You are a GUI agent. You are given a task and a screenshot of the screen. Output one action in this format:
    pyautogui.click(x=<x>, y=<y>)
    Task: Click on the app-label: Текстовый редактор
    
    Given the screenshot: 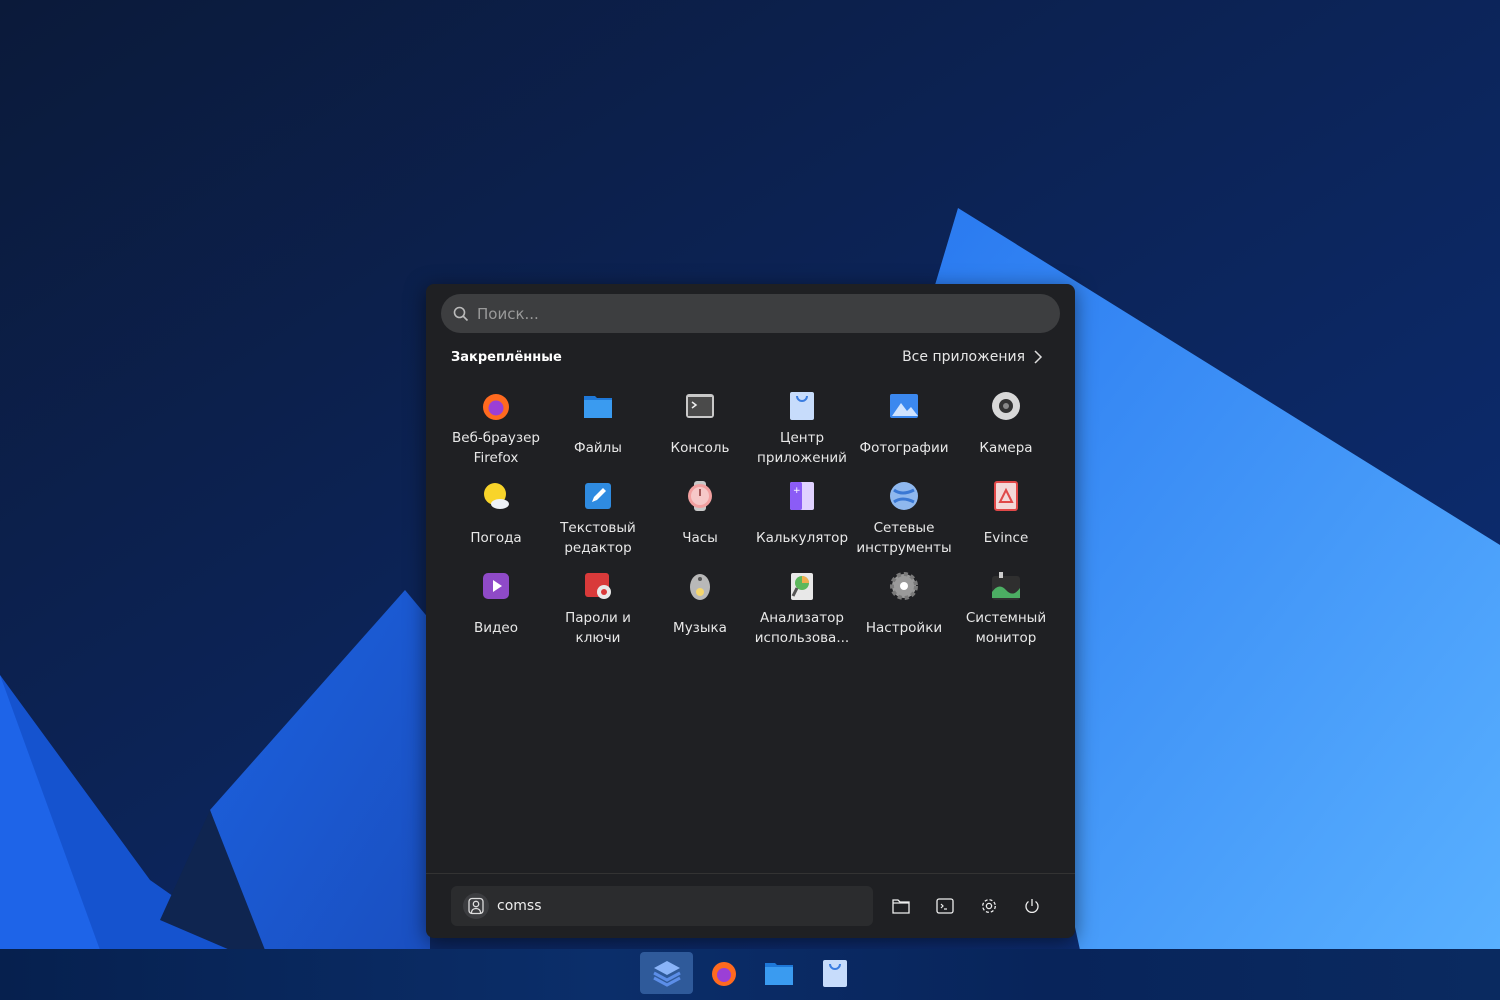 What is the action you would take?
    pyautogui.click(x=598, y=538)
    